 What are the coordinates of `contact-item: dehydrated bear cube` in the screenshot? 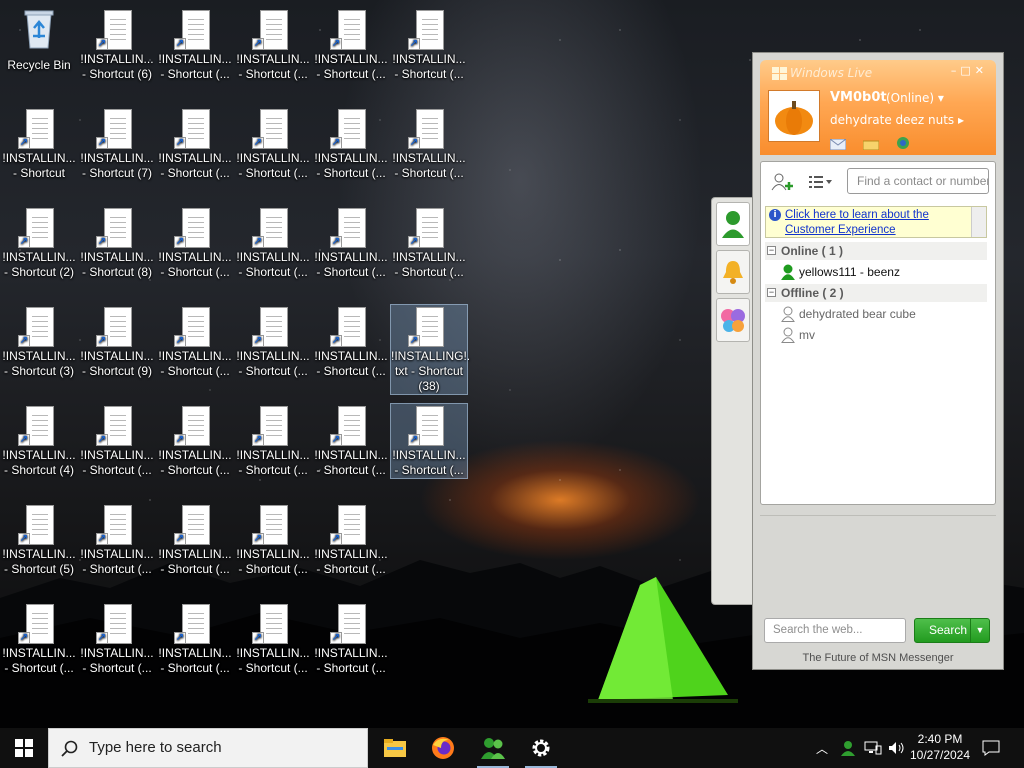 It's located at (848, 314).